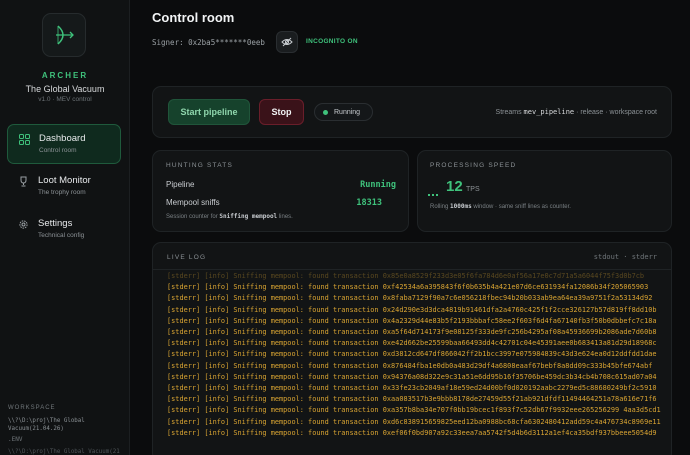  What do you see at coordinates (62, 138) in the screenshot?
I see `sidebar-item-label: Dashboard` at bounding box center [62, 138].